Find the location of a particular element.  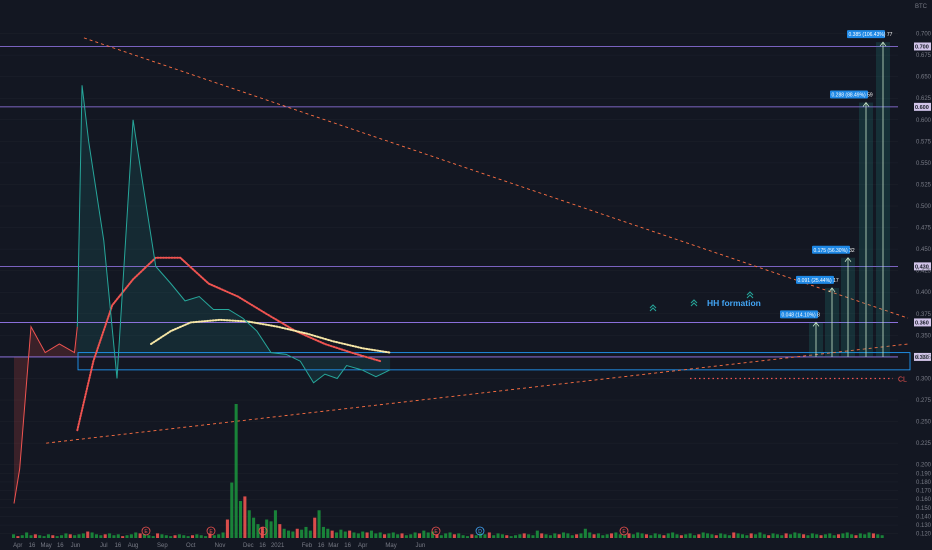

price-tick-label: 0.150 is located at coordinates (924, 509).